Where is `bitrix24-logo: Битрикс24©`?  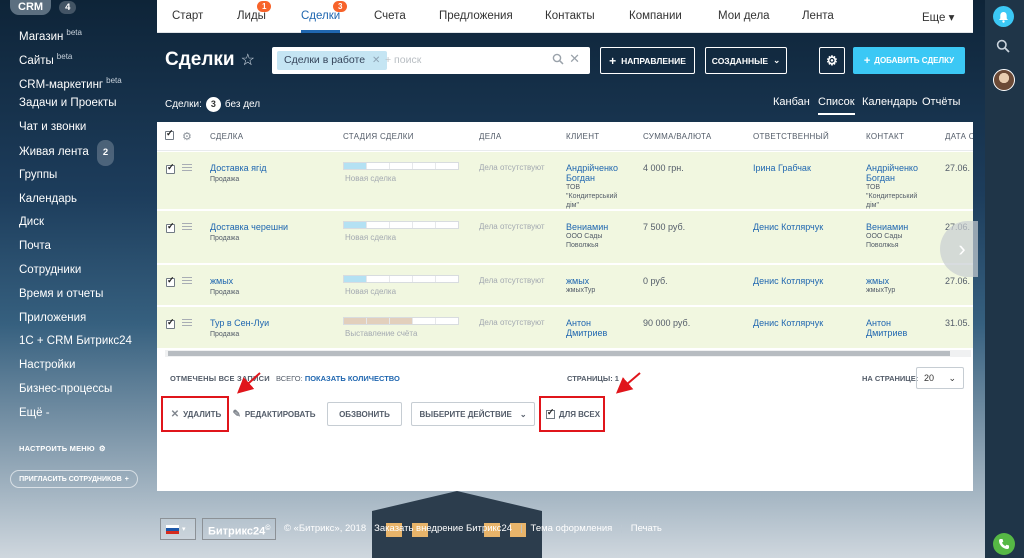 bitrix24-logo: Битрикс24© is located at coordinates (239, 529).